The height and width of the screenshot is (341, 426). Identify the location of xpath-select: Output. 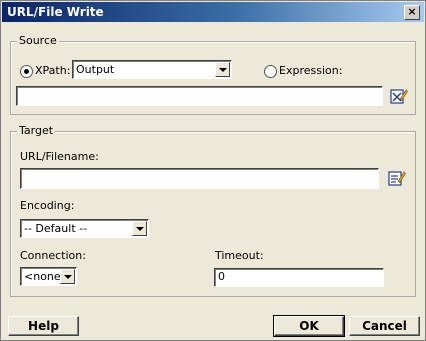
(152, 69).